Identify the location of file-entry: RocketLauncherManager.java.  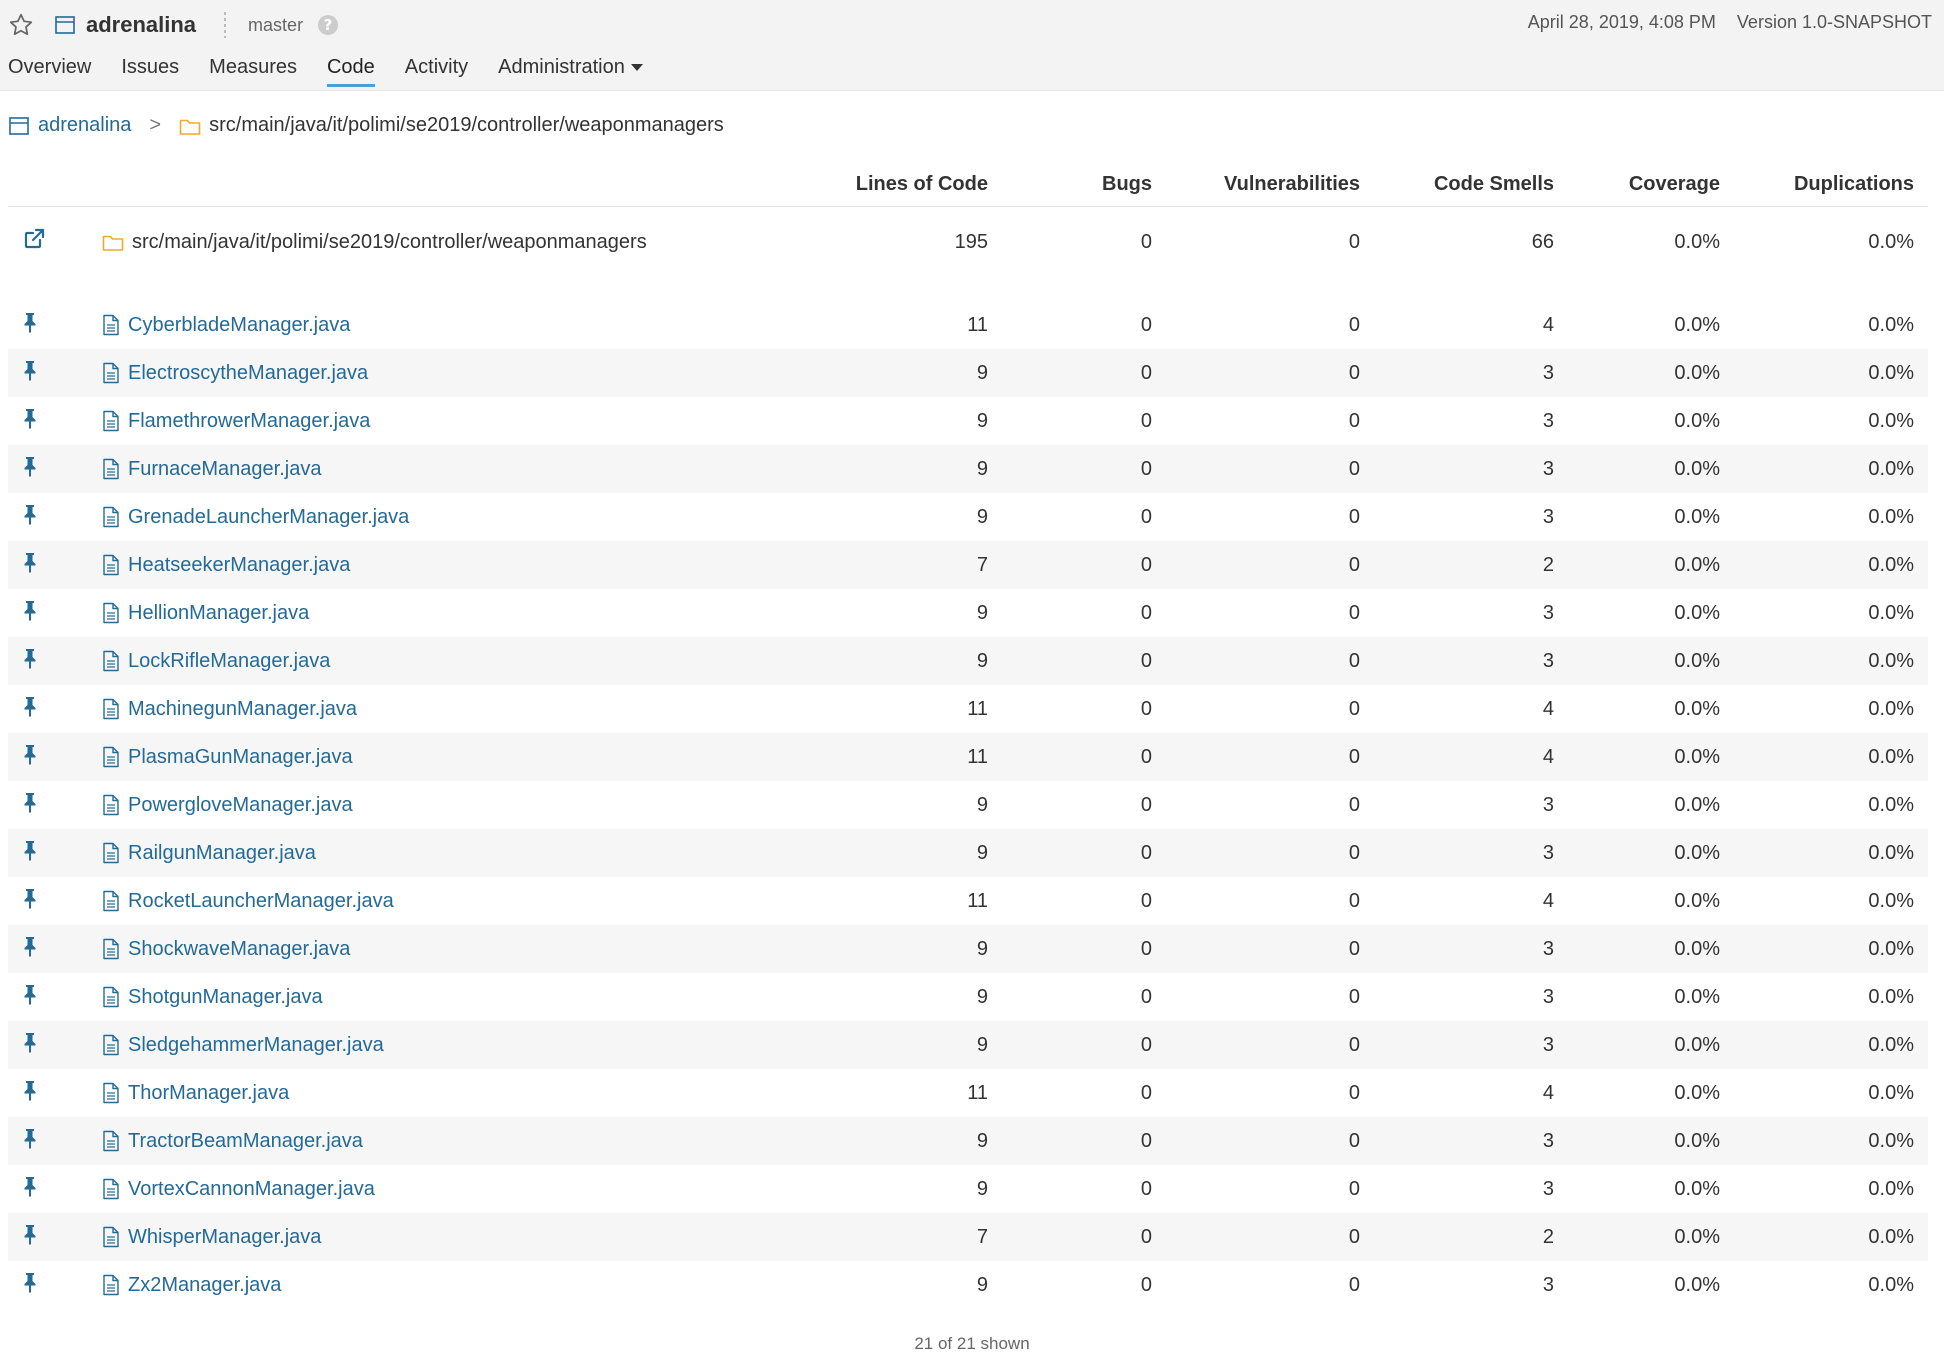
(470, 901).